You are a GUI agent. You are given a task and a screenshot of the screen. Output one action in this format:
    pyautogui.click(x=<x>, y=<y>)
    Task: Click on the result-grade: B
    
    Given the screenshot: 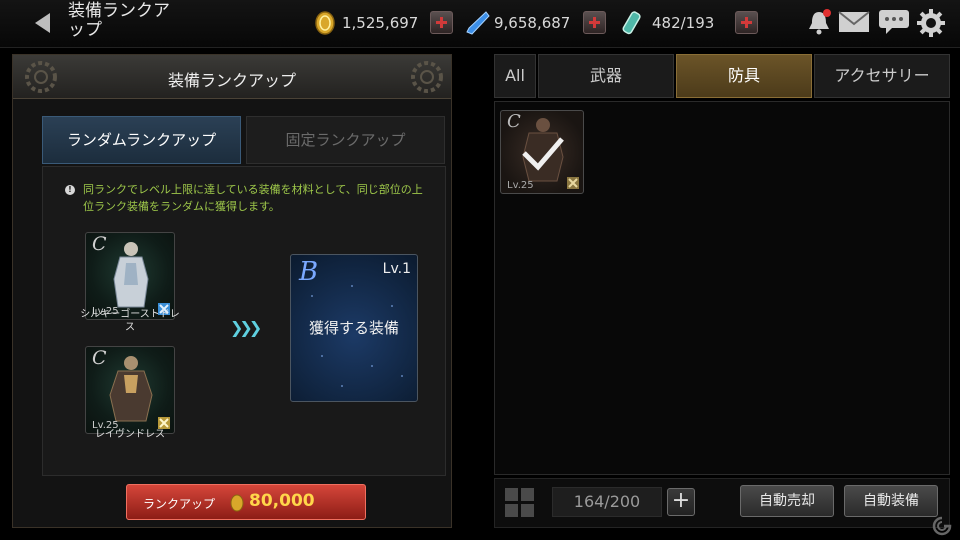 What is the action you would take?
    pyautogui.click(x=309, y=272)
    